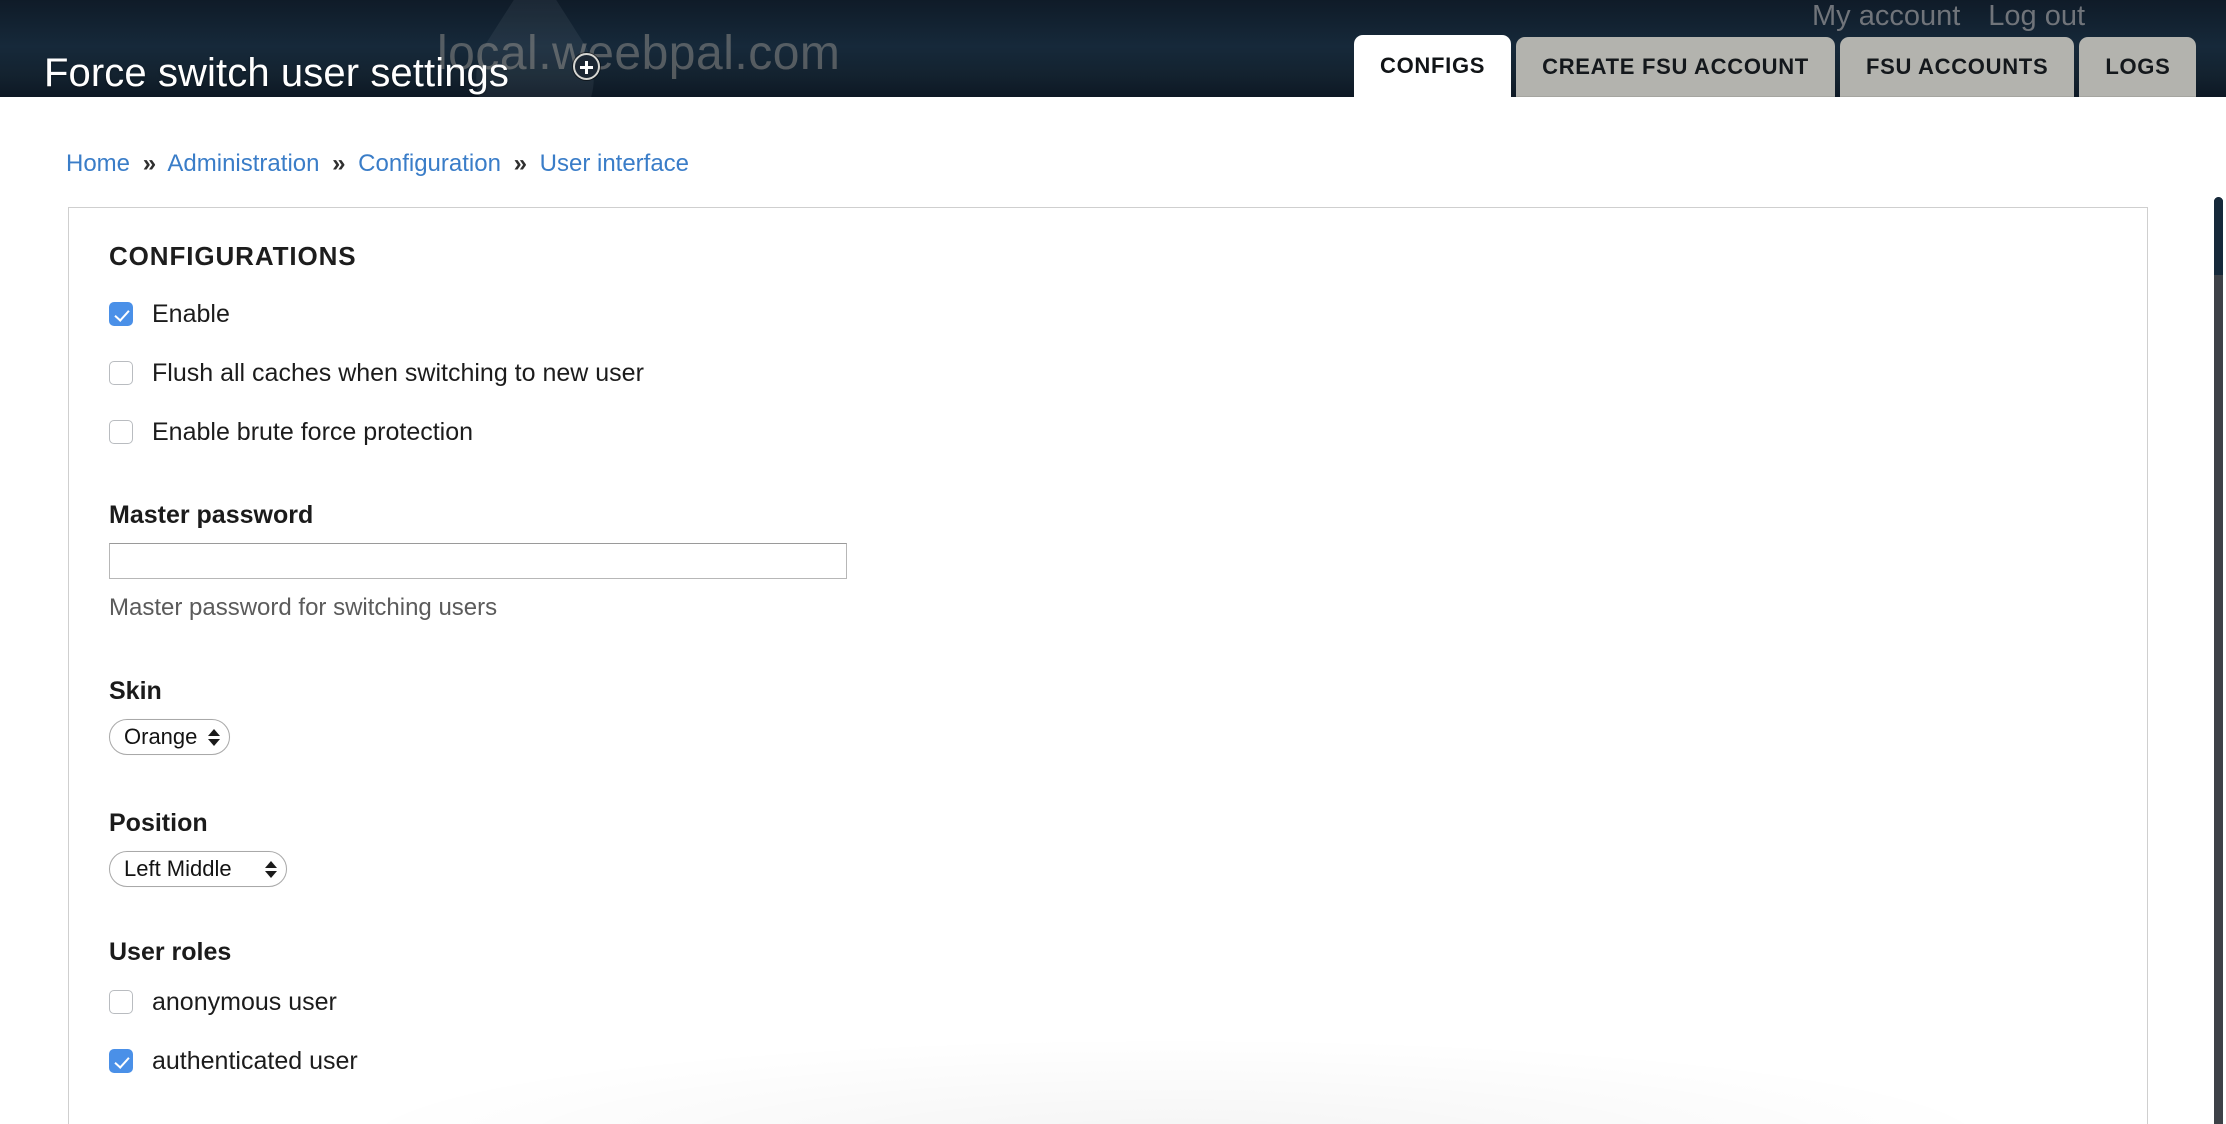  What do you see at coordinates (121, 432) in the screenshot?
I see `checkbox-brute-force-protection` at bounding box center [121, 432].